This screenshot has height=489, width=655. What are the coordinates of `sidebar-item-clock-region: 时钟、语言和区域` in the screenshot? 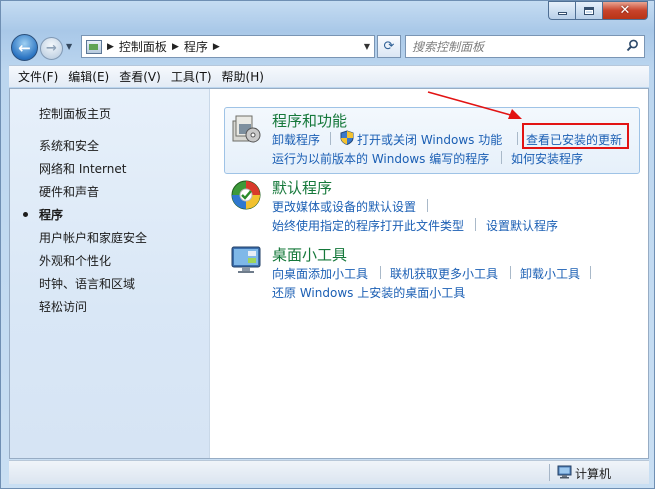 It's located at (87, 283).